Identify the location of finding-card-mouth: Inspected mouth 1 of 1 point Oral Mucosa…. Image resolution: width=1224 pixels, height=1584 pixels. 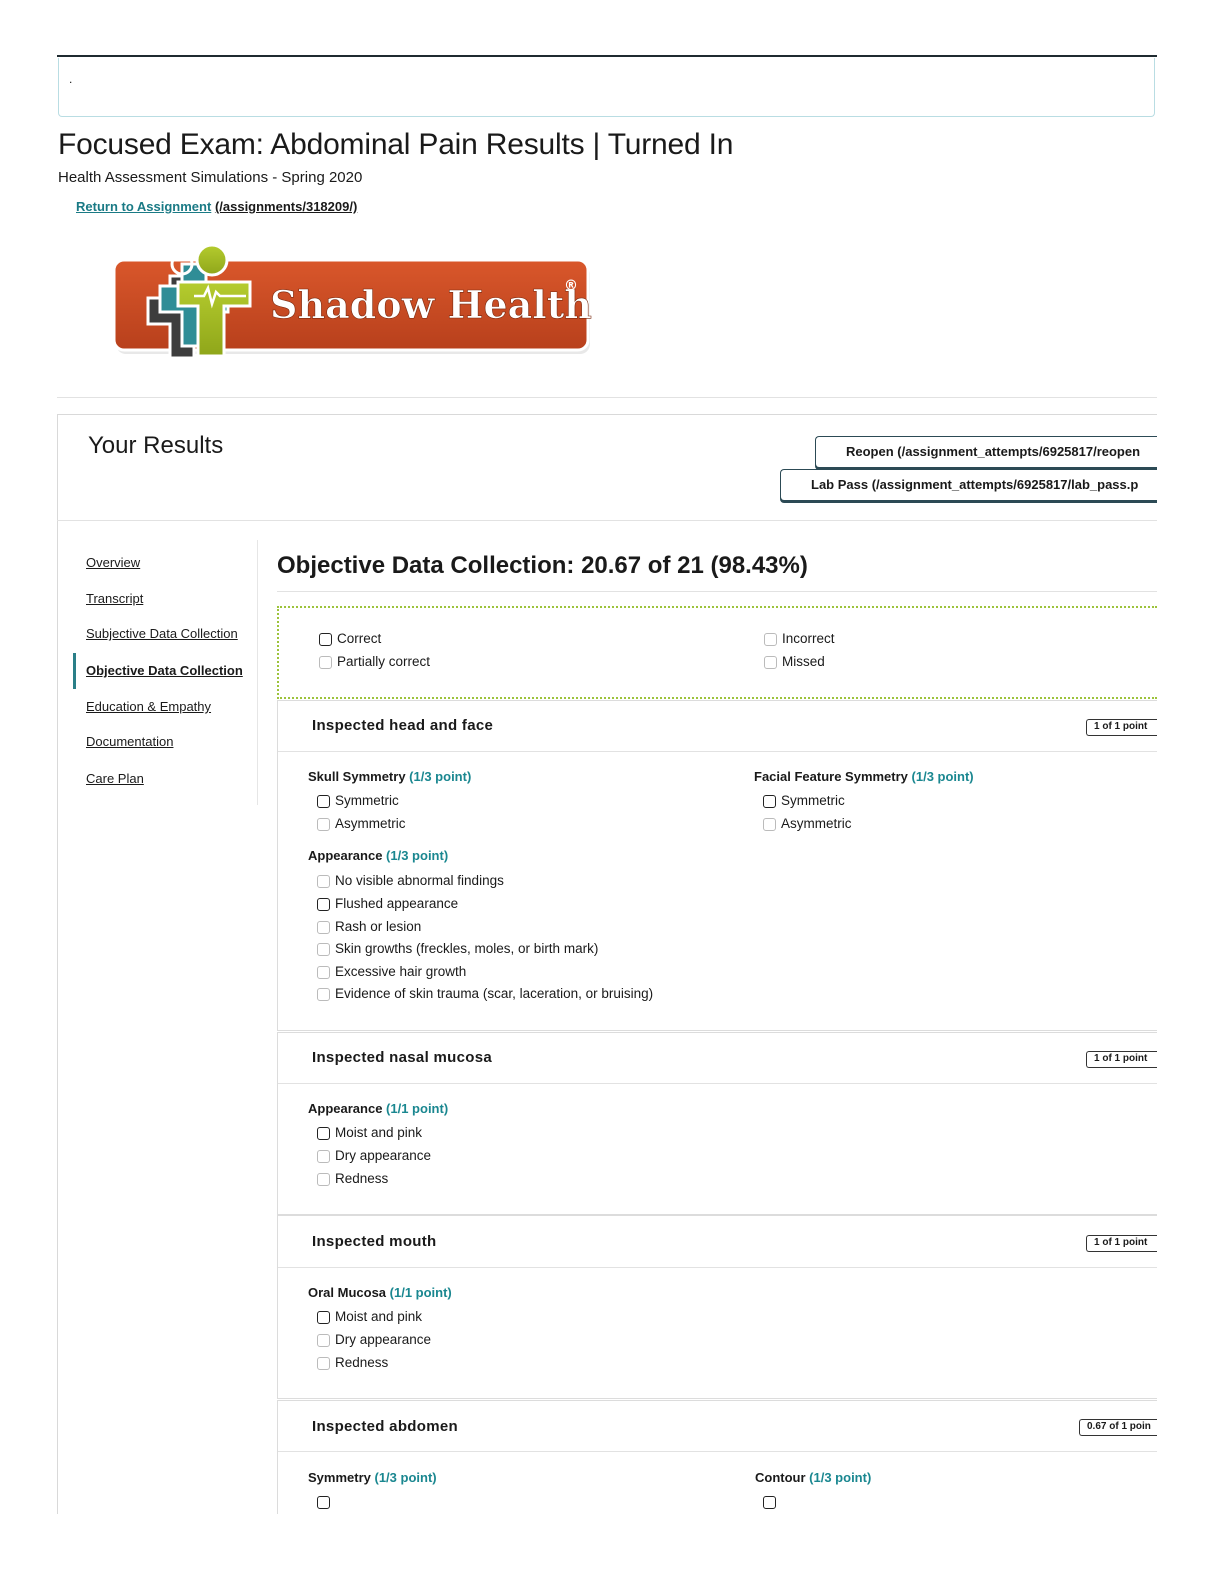
(717, 1307).